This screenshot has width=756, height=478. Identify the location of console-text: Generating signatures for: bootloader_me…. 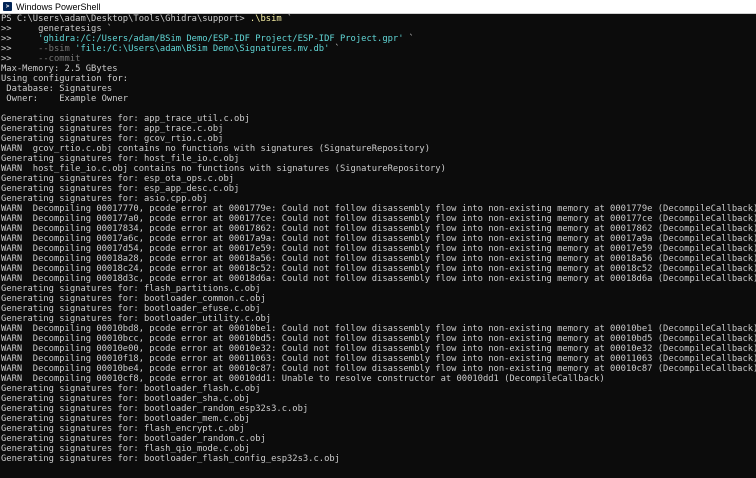
(125, 419).